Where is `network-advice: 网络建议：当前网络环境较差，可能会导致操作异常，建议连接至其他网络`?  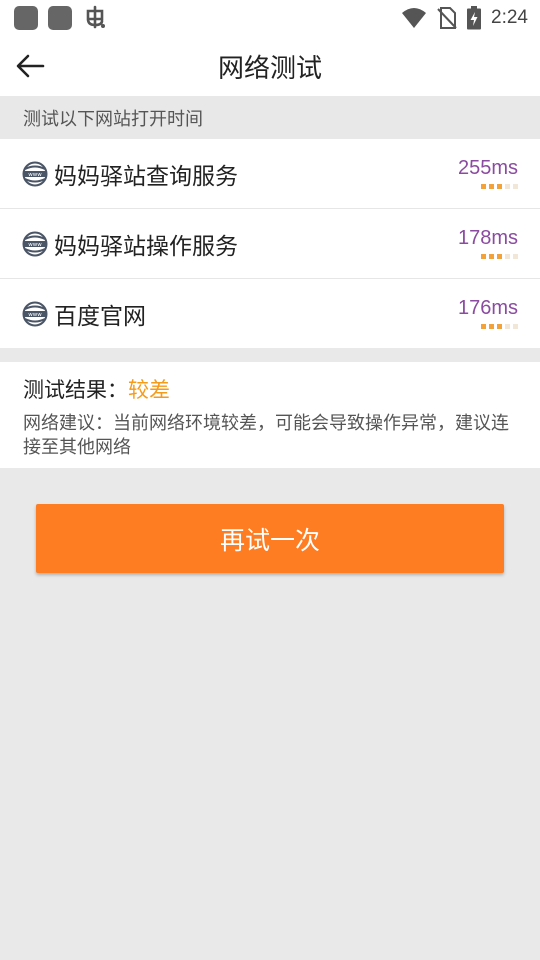
network-advice: 网络建议：当前网络环境较差，可能会导致操作异常，建议连接至其他网络 is located at coordinates (266, 435).